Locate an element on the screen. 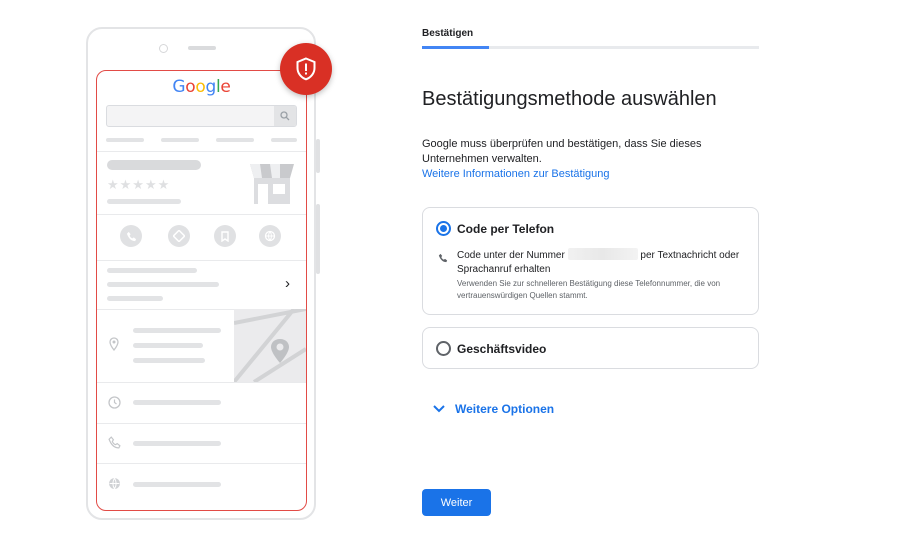 The height and width of the screenshot is (538, 924). storefront-icon is located at coordinates (272, 186).